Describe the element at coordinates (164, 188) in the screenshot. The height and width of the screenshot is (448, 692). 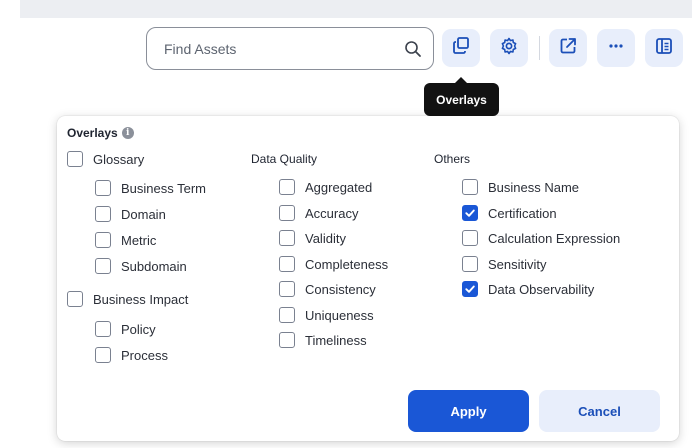
I see `option-label: Business Term` at that location.